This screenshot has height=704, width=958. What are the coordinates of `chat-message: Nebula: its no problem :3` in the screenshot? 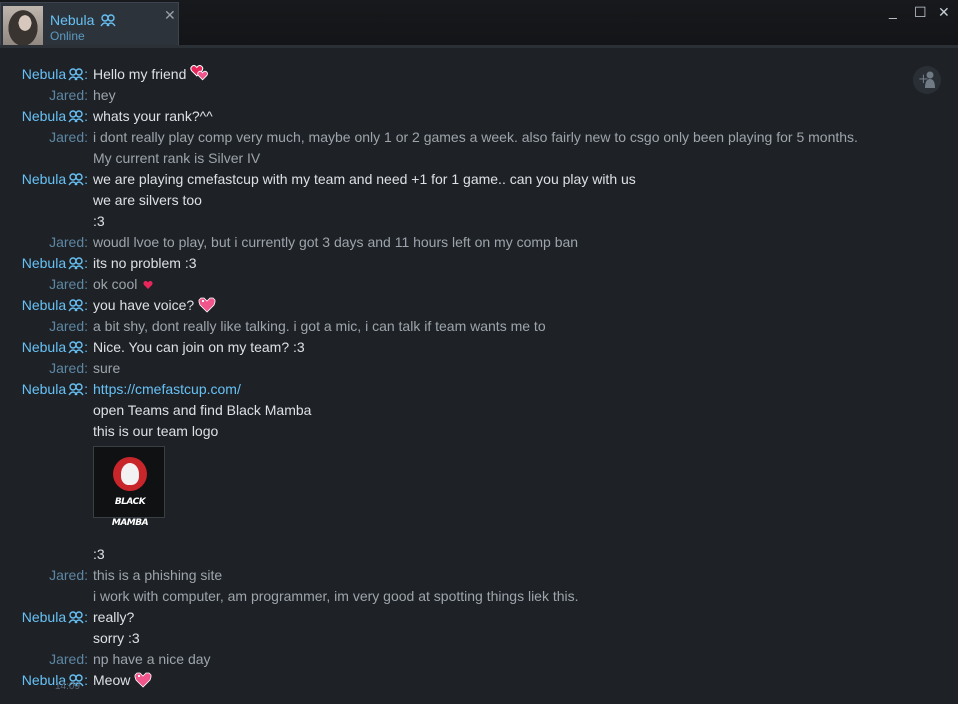 It's located at (479, 263).